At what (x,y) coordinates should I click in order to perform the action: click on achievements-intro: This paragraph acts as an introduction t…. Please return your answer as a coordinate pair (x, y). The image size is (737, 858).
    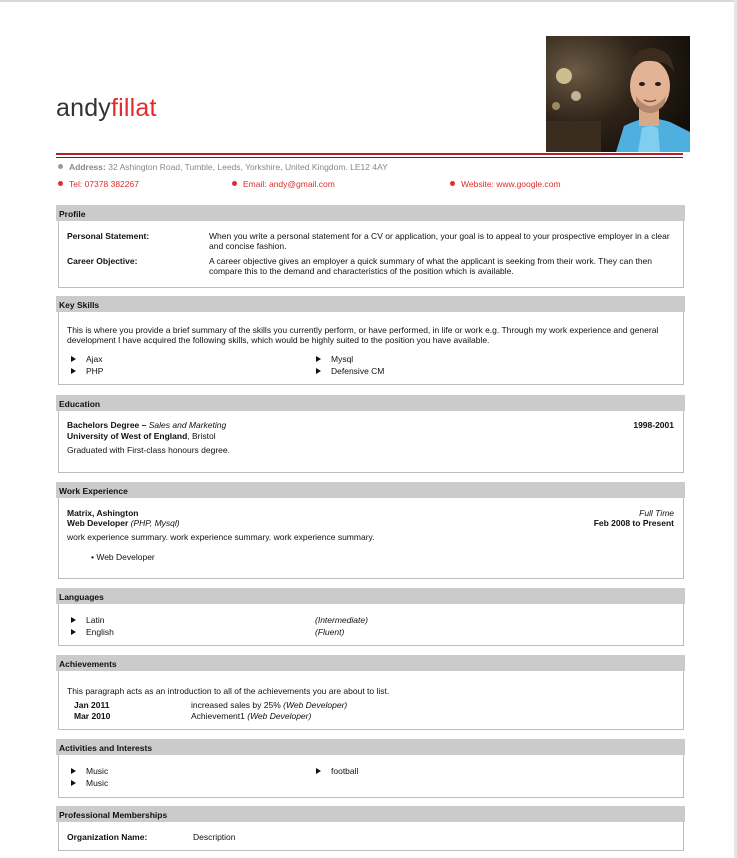
    Looking at the image, I should click on (228, 691).